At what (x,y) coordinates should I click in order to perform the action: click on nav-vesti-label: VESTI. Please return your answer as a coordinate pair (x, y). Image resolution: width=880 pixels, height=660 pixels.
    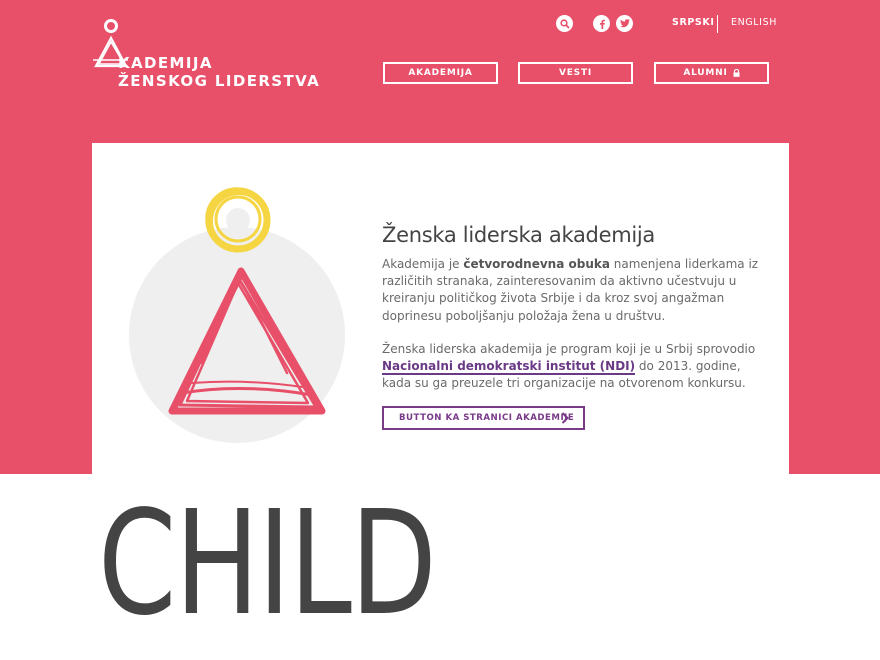
    Looking at the image, I should click on (575, 73).